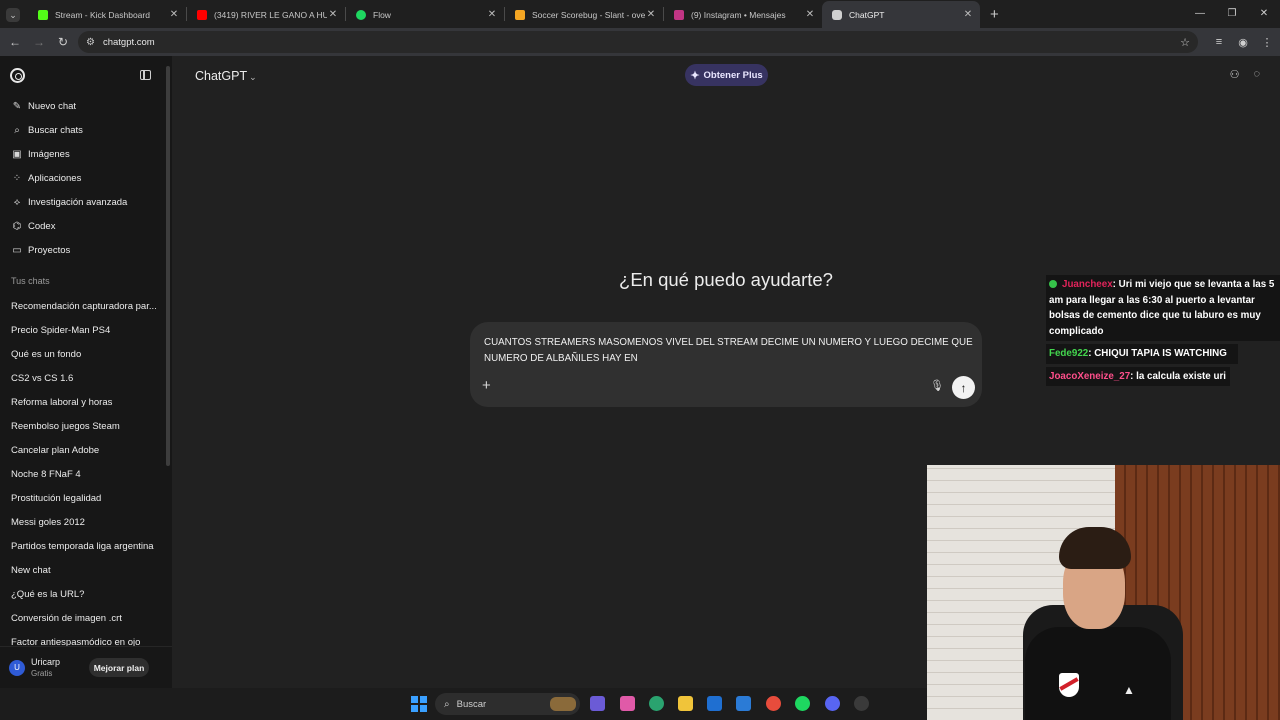 This screenshot has height=720, width=1280. I want to click on get-plus-button: ✦ Obtener Plus, so click(726, 75).